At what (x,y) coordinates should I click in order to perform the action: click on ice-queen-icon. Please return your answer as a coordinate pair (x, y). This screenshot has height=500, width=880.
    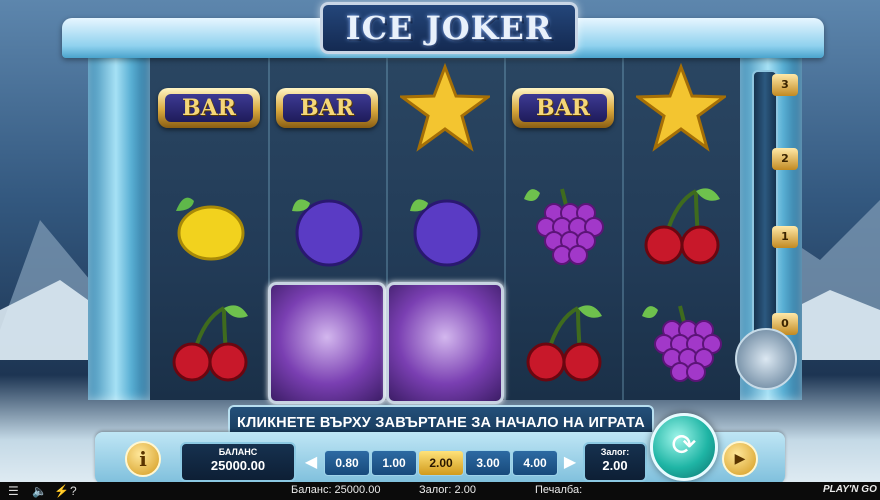
    Looking at the image, I should click on (766, 359).